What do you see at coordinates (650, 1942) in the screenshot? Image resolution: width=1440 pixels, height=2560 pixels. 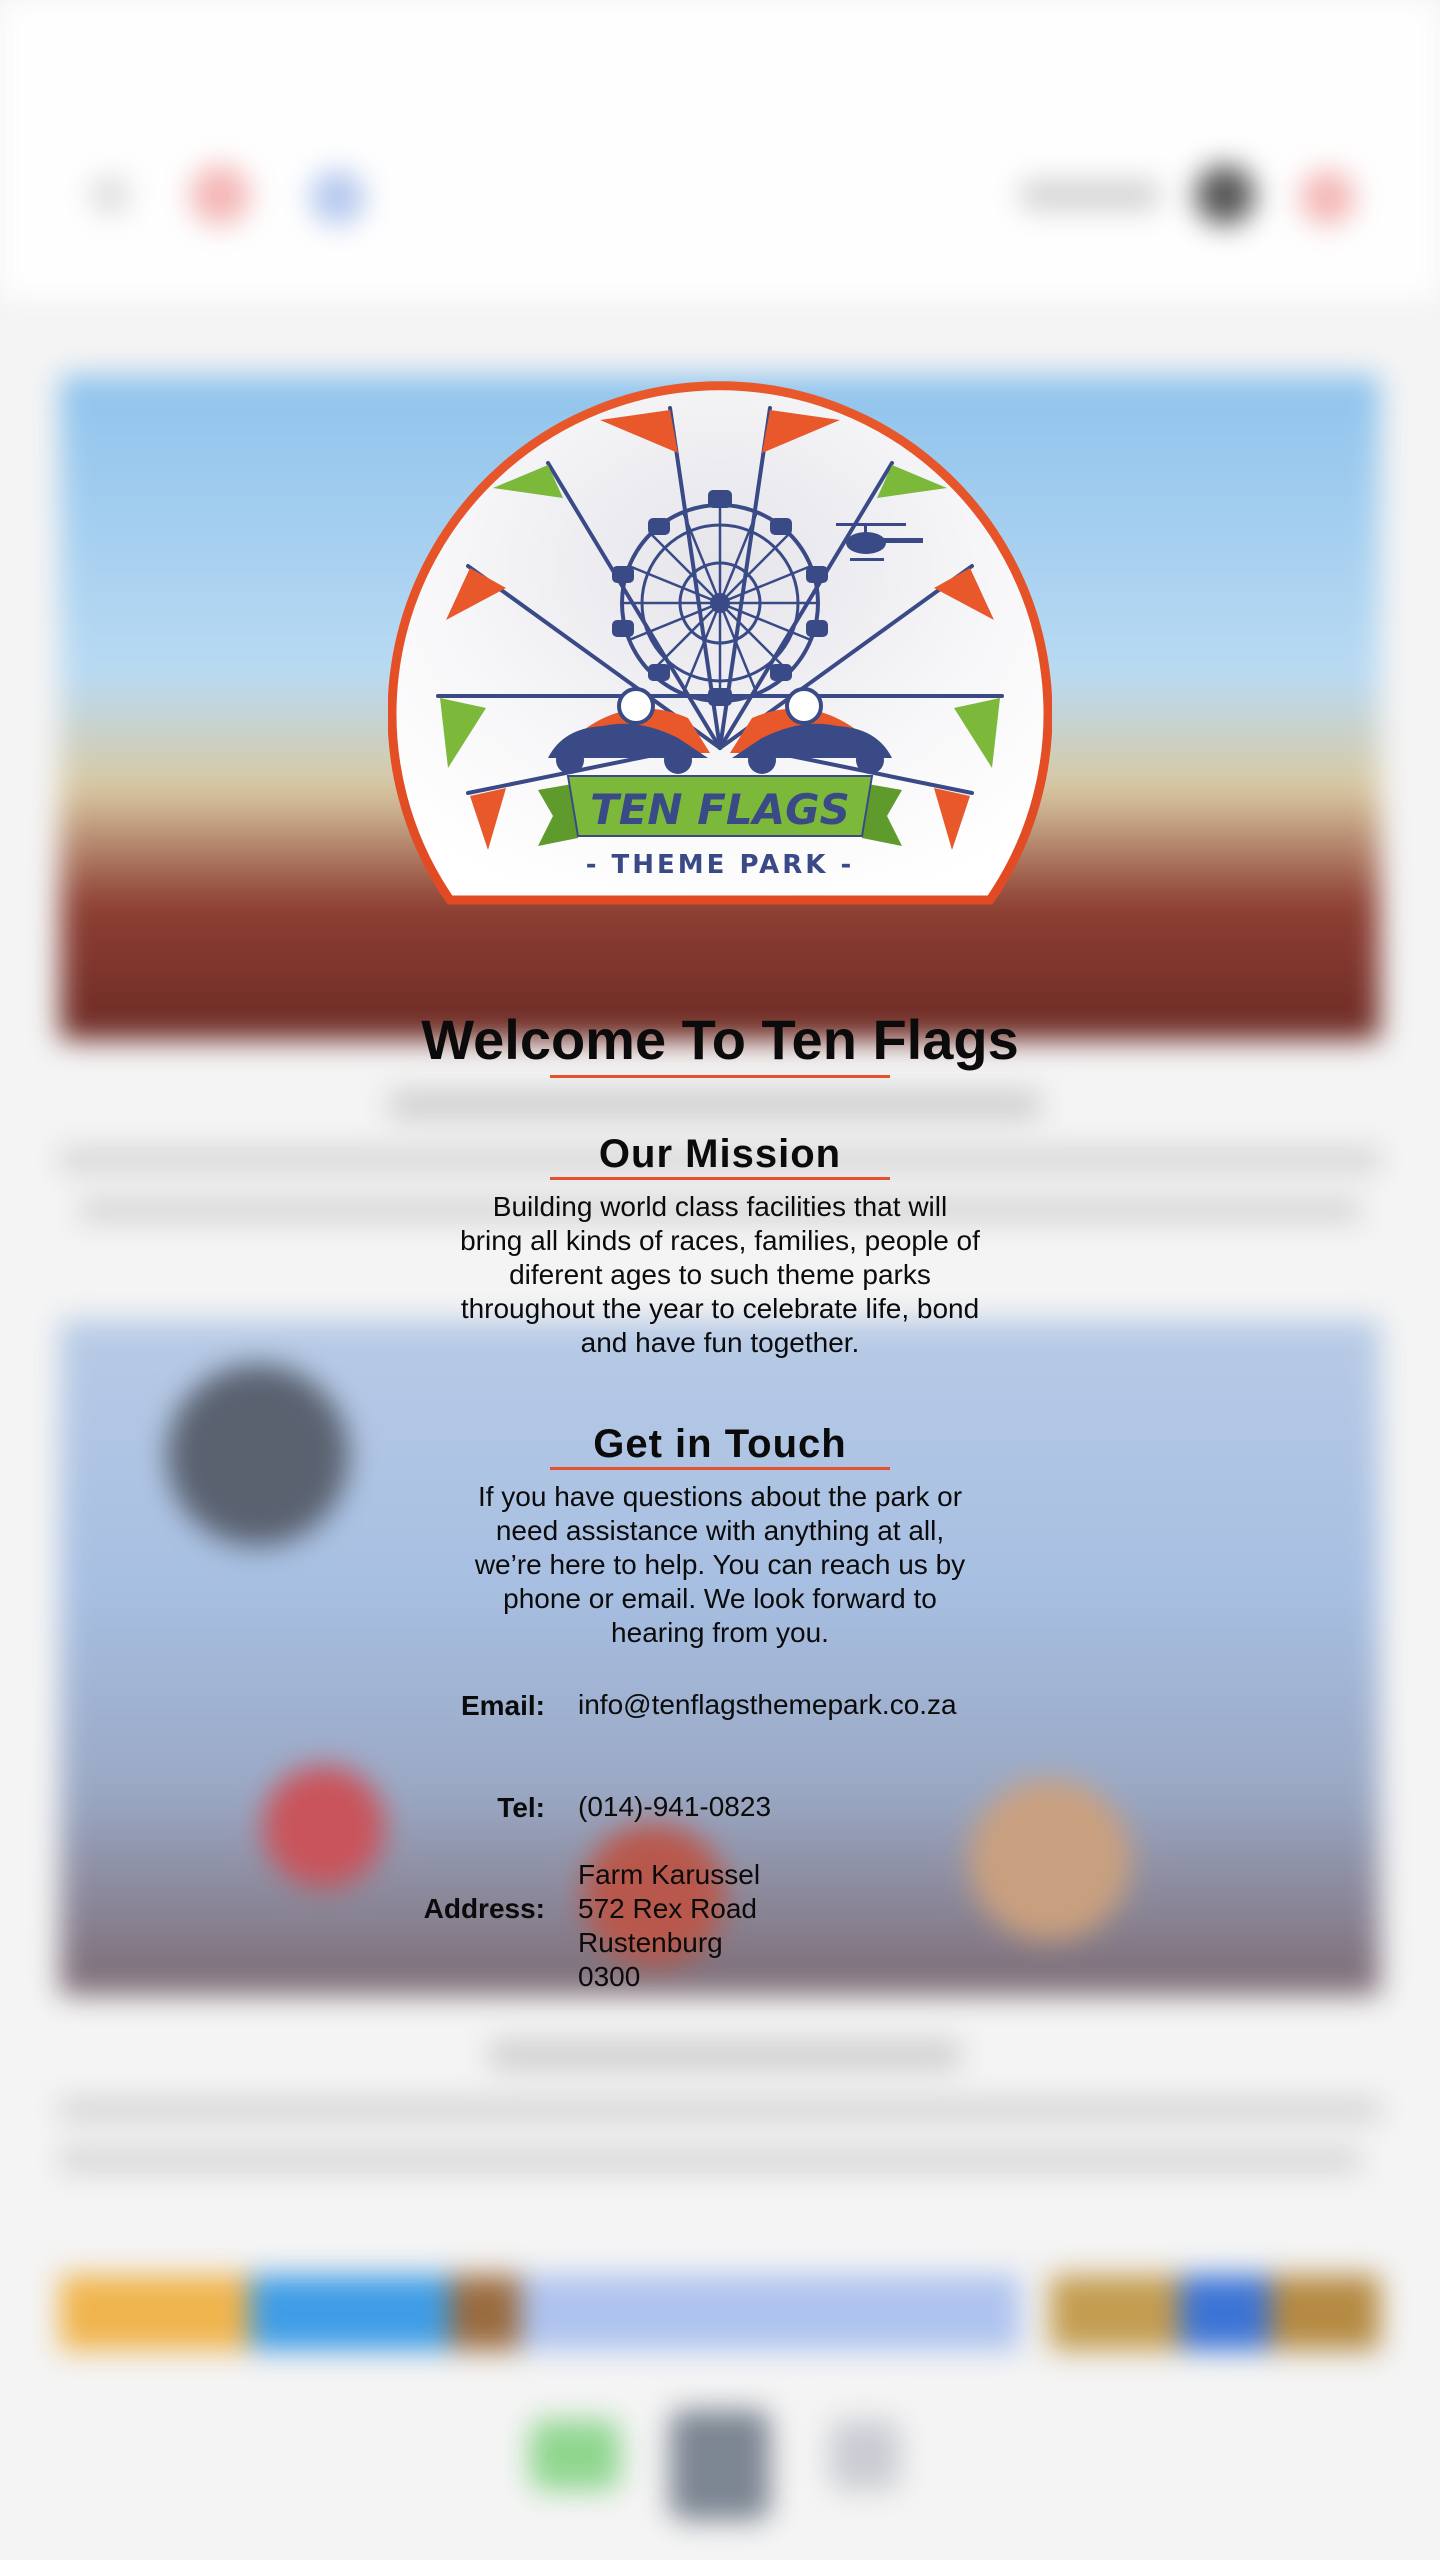 I see `address-line: Rustenburg` at bounding box center [650, 1942].